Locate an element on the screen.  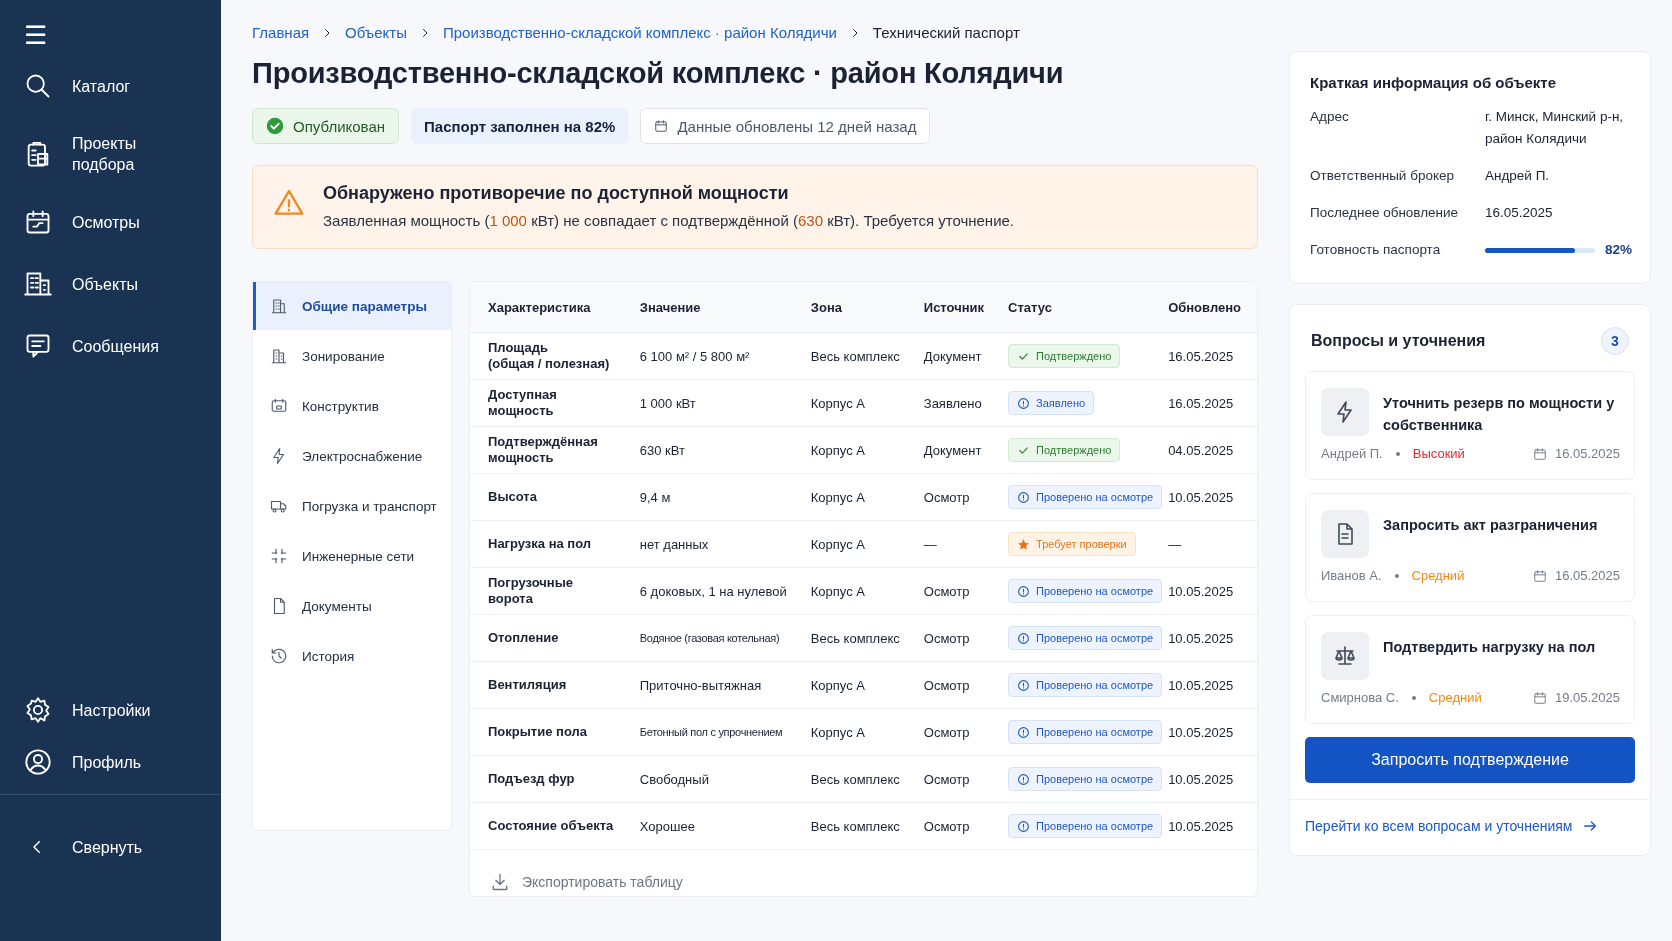
question-author: Смирнова С. is located at coordinates (1360, 697).